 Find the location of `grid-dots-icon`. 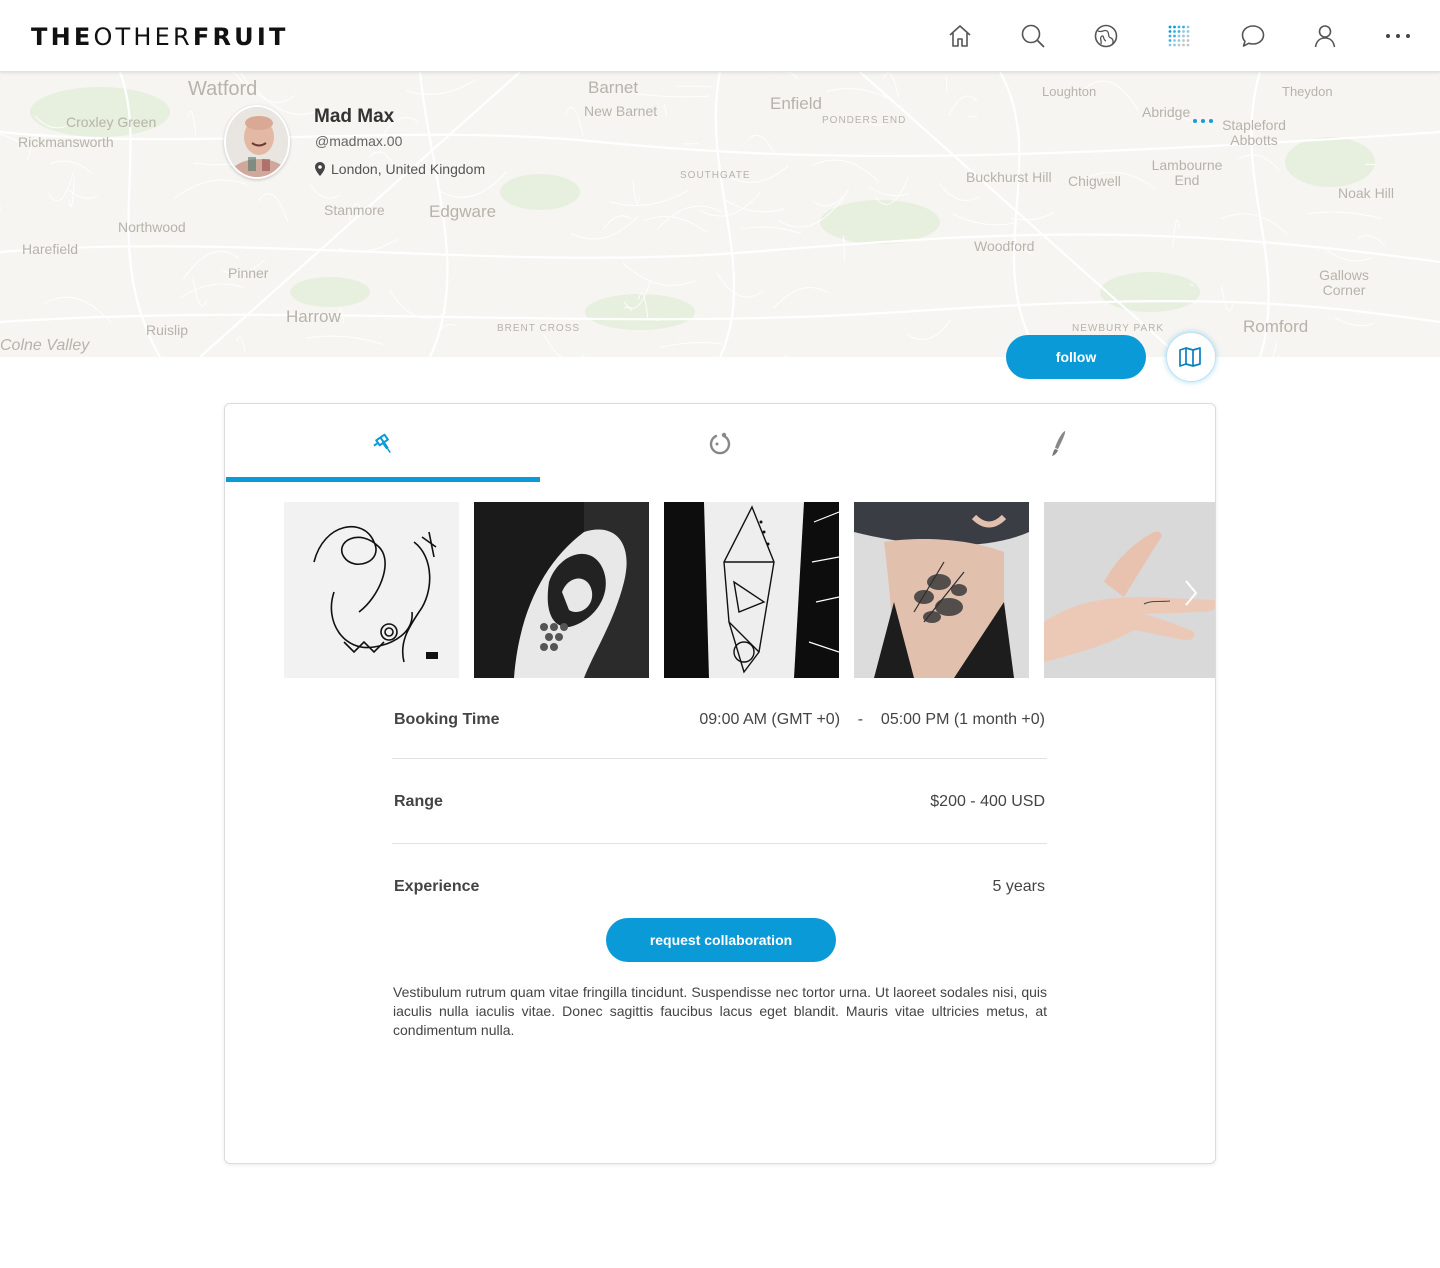

grid-dots-icon is located at coordinates (1179, 36).